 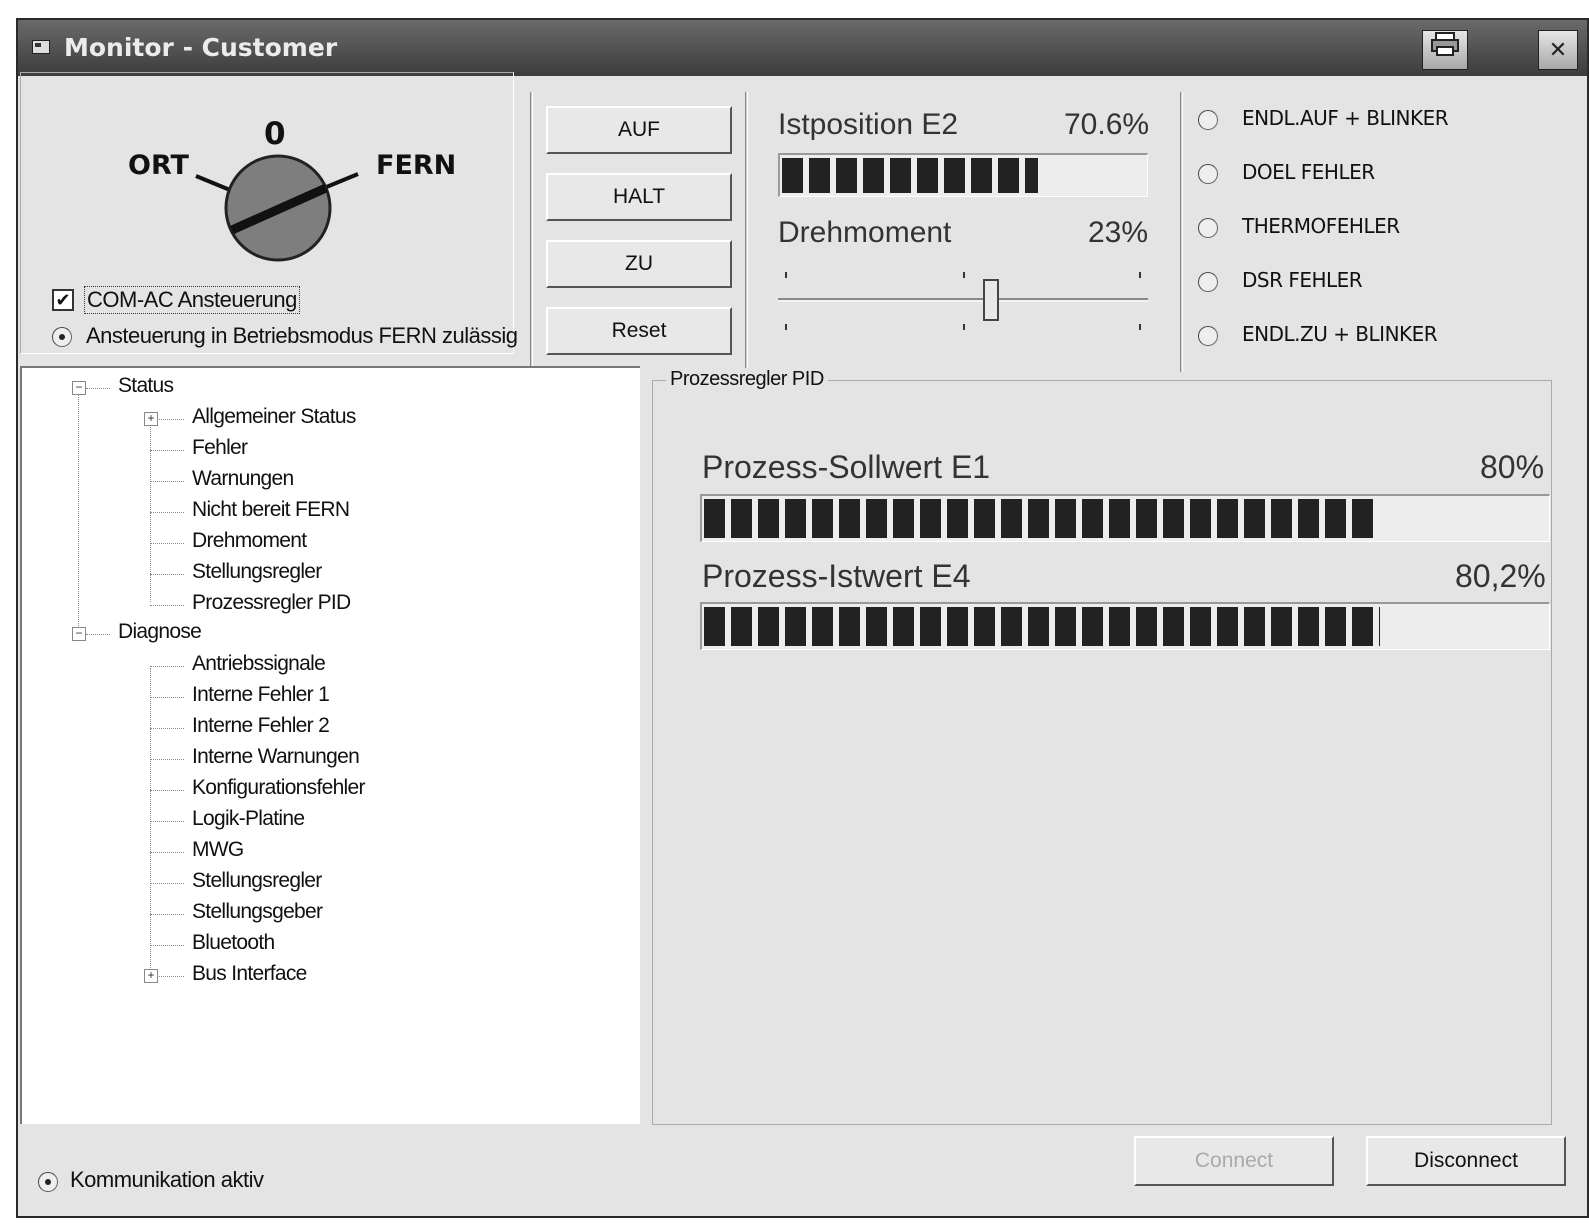 What do you see at coordinates (865, 232) in the screenshot?
I see `torque-label: Drehmoment` at bounding box center [865, 232].